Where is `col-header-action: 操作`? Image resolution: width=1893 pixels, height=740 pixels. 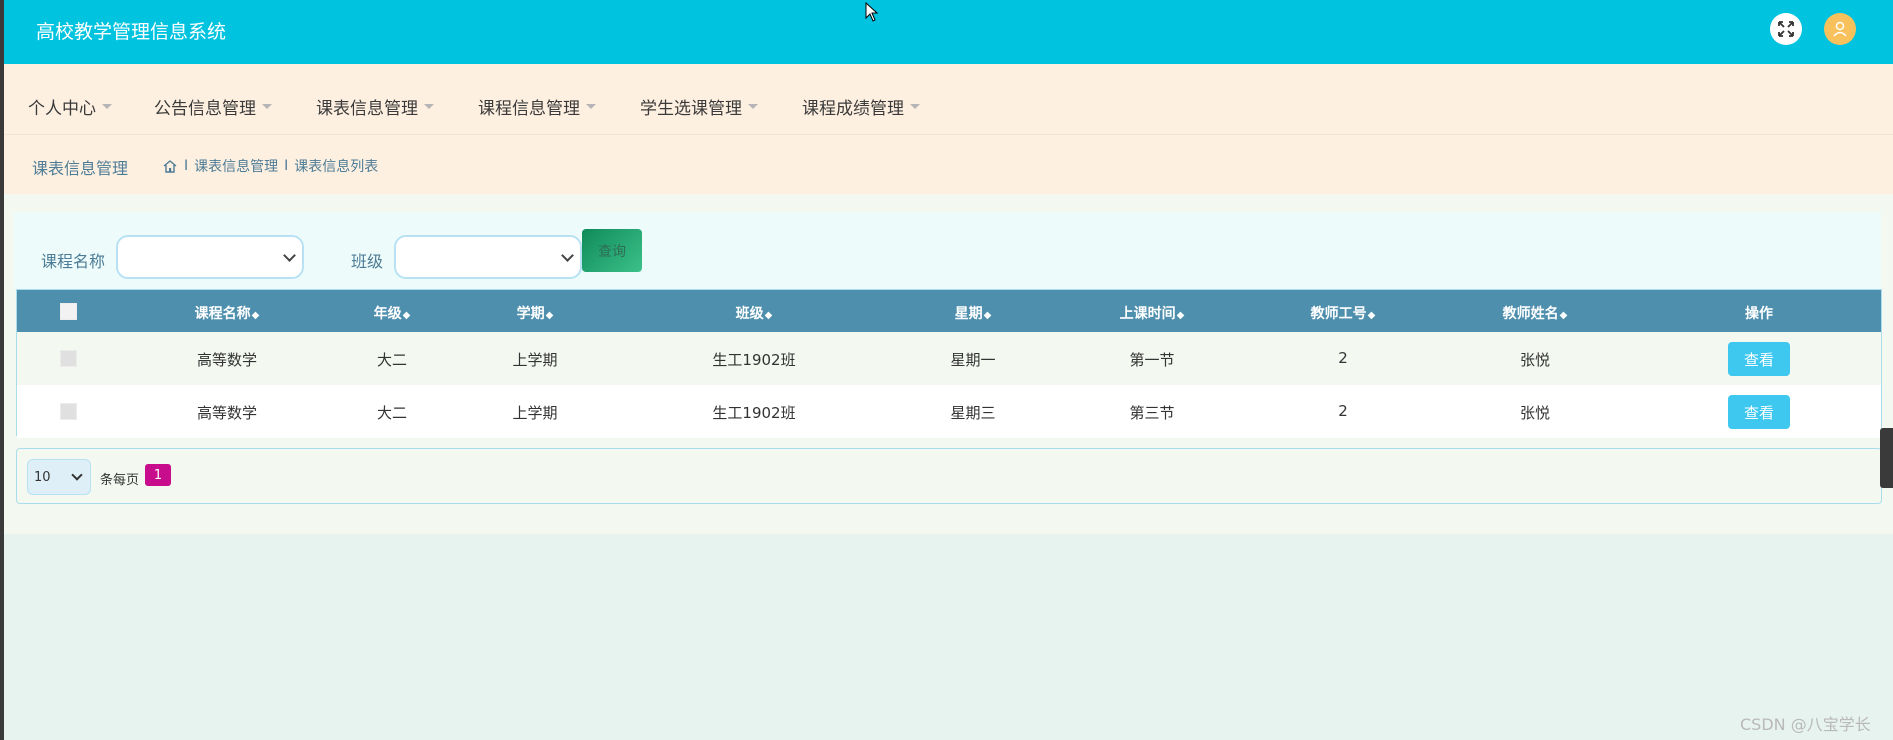 col-header-action: 操作 is located at coordinates (1759, 314).